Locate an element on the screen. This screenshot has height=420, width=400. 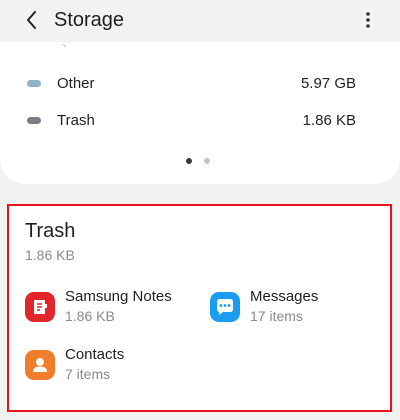
trash-app-contacts: Contacts 7 items is located at coordinates (110, 366).